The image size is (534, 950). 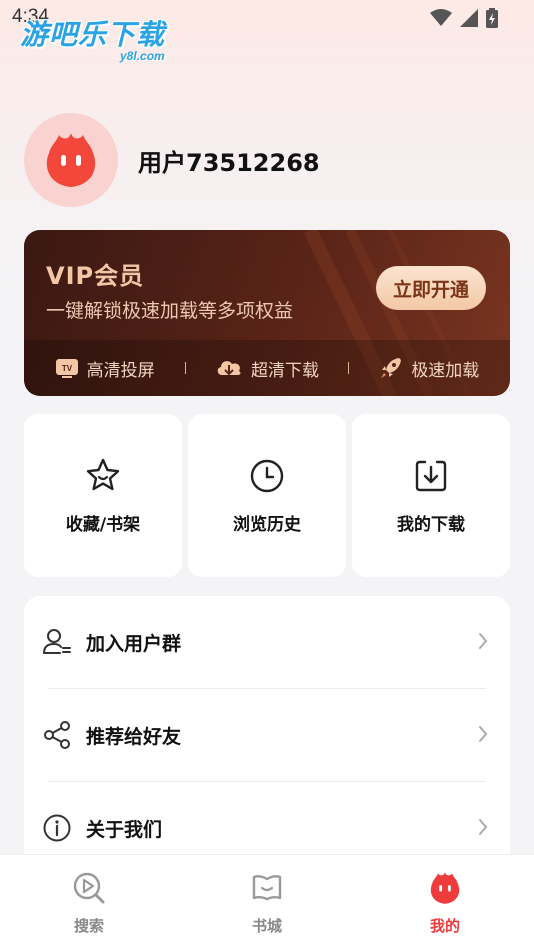 What do you see at coordinates (267, 735) in the screenshot?
I see `menu-item-share: 推荐给好友` at bounding box center [267, 735].